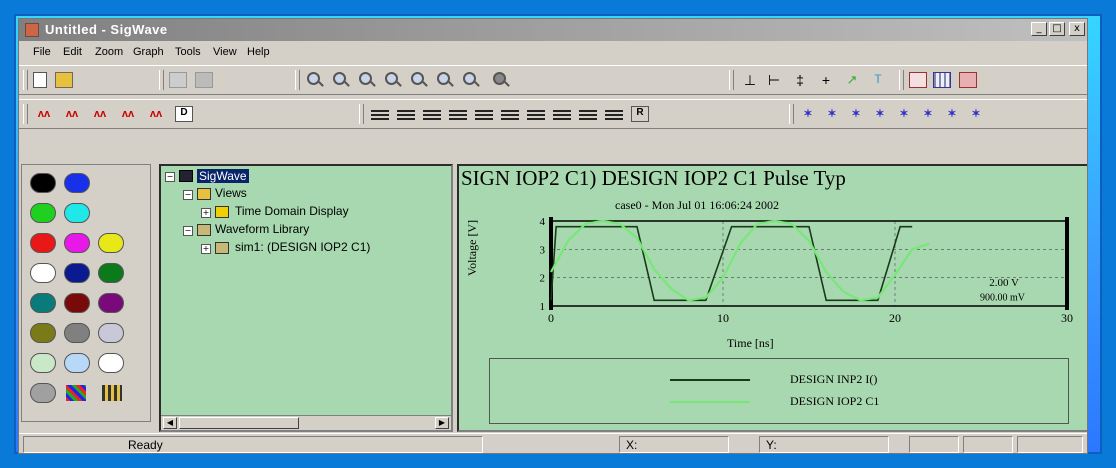 This screenshot has width=1116, height=468. What do you see at coordinates (808, 114) in the screenshot?
I see `marker-style-1-icon: ✶` at bounding box center [808, 114].